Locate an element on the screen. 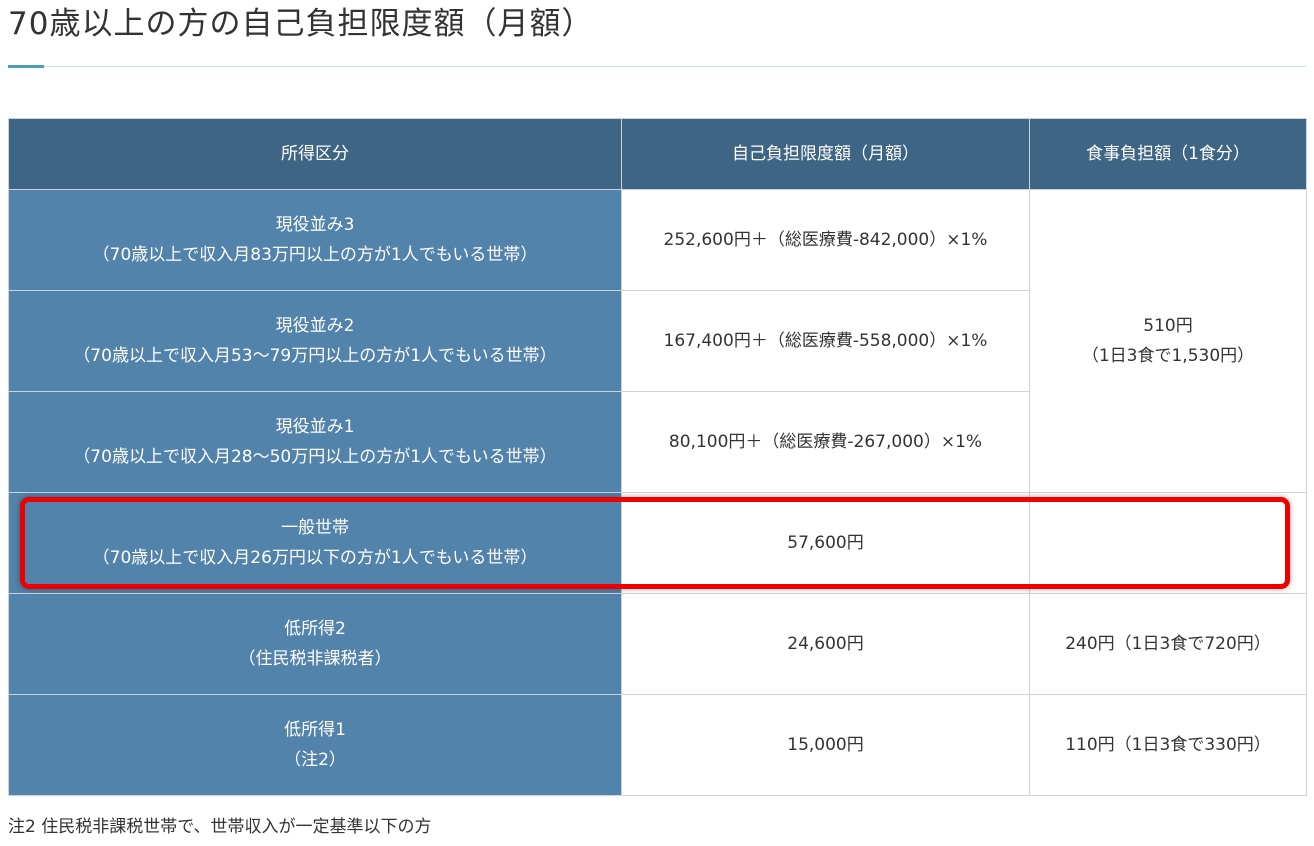  row-monthly-limit: 80,100円＋（総医療費-267,000）×1% is located at coordinates (825, 442).